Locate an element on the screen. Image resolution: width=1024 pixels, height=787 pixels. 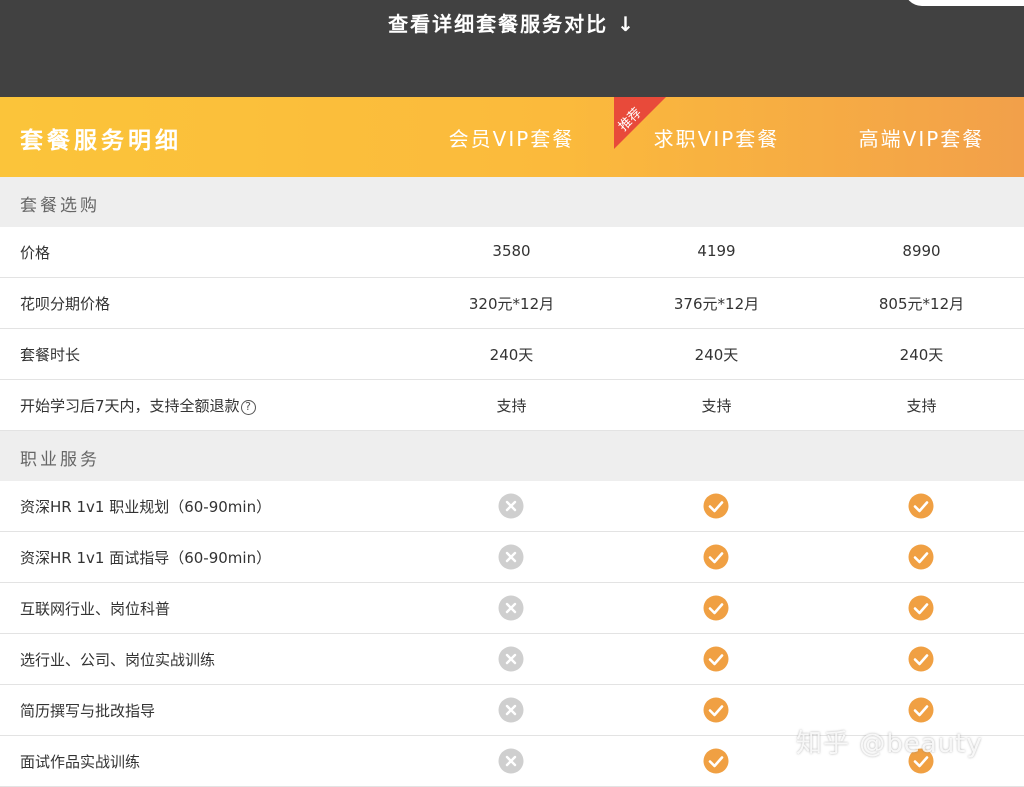
table-row: 资深HR 1v1 面试指导（60-90min） is located at coordinates (512, 557).